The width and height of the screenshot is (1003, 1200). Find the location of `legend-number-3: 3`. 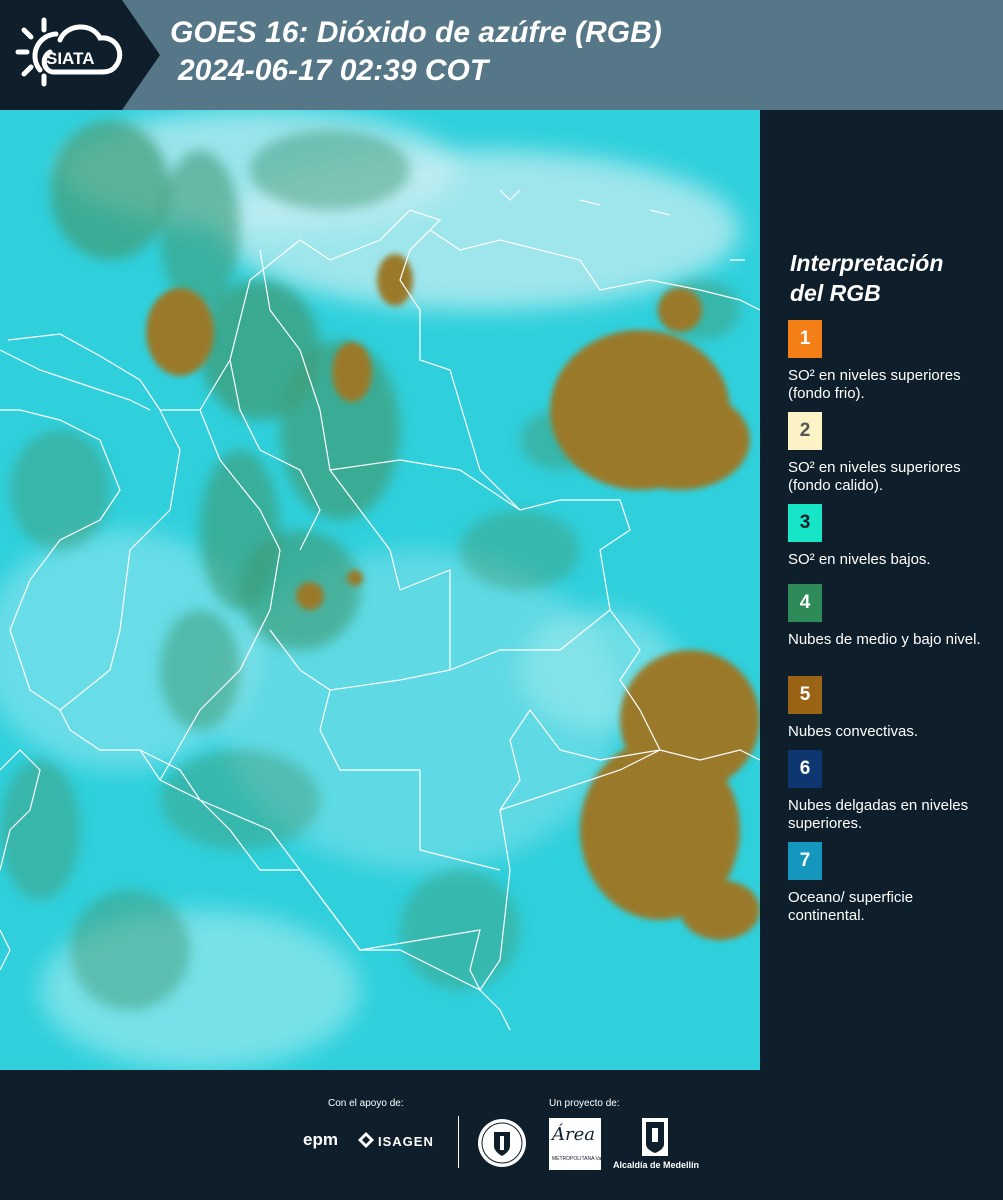

legend-number-3: 3 is located at coordinates (805, 522).